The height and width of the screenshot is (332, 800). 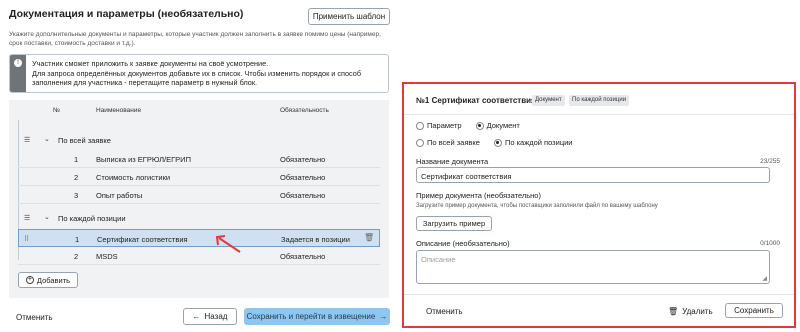 I want to click on add-button: + Добавить, so click(x=48, y=280).